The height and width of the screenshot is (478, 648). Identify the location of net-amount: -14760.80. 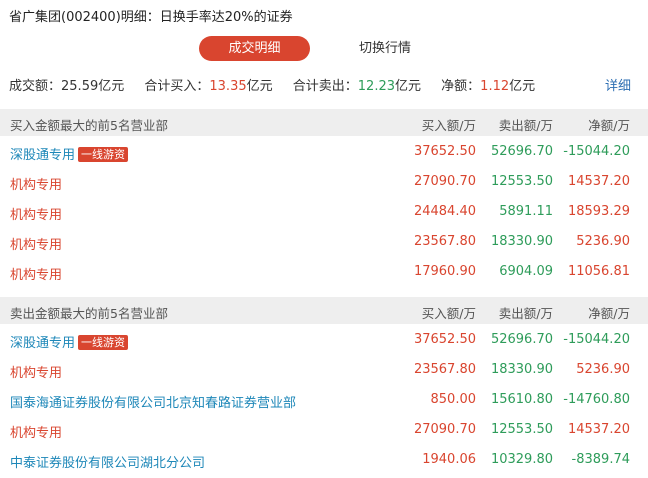
(596, 399).